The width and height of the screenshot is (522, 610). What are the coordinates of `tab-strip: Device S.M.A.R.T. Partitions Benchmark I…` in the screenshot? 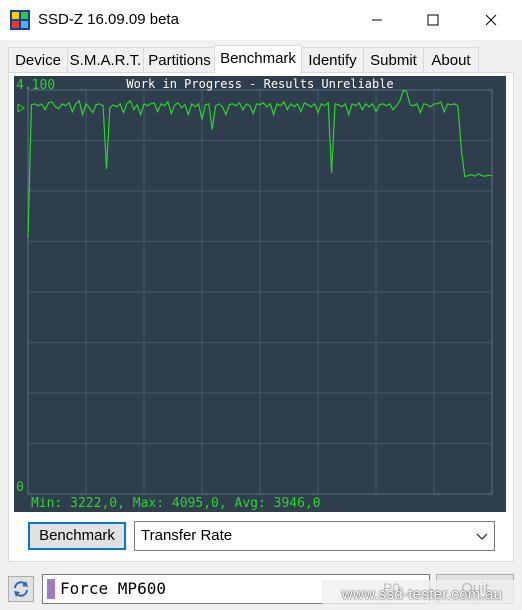 It's located at (261, 59).